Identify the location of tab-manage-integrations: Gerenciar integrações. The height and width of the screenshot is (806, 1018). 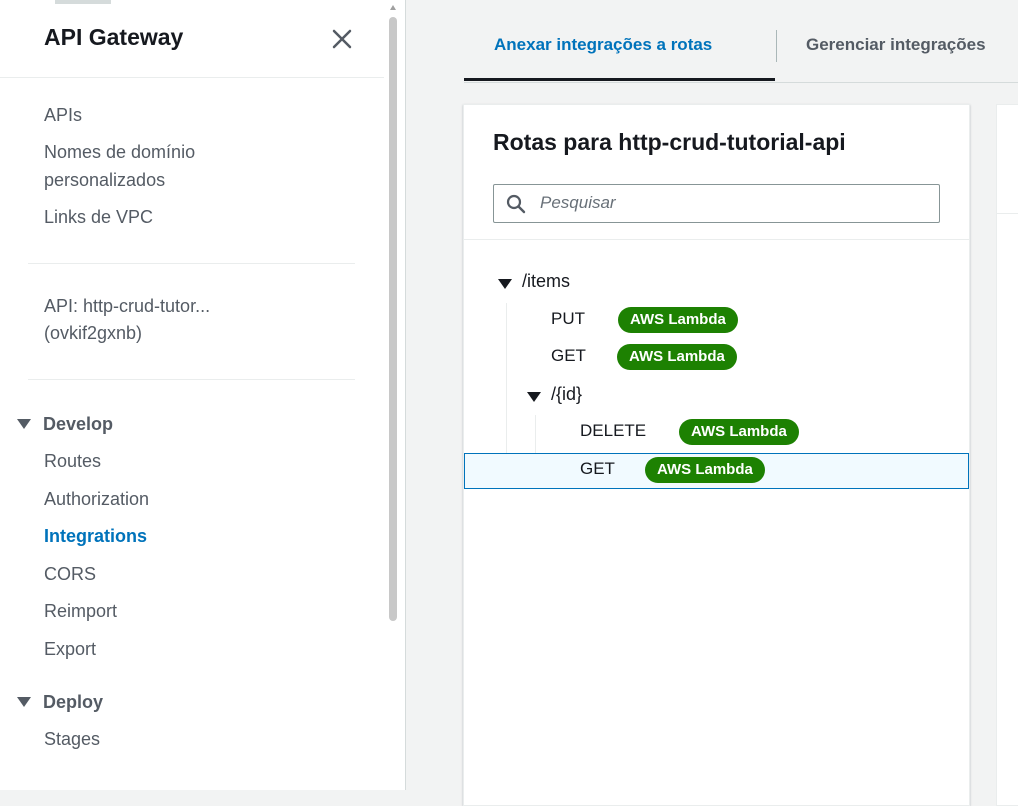
(896, 45).